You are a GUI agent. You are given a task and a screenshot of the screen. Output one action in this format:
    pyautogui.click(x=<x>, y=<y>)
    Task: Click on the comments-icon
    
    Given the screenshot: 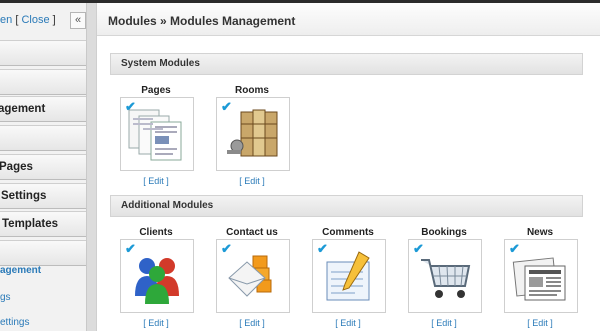 What is the action you would take?
    pyautogui.click(x=348, y=276)
    